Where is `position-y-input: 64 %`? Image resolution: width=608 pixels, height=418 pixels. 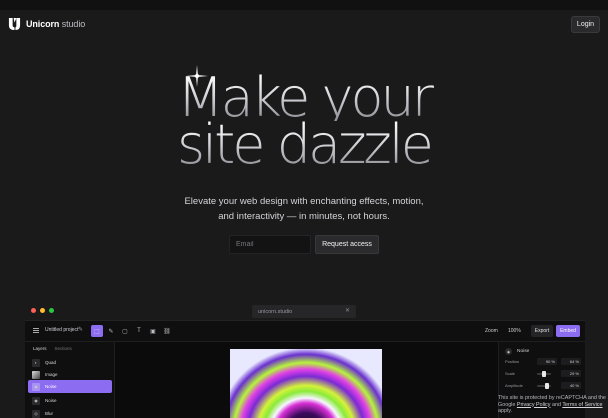 position-y-input: 64 % is located at coordinates (571, 361).